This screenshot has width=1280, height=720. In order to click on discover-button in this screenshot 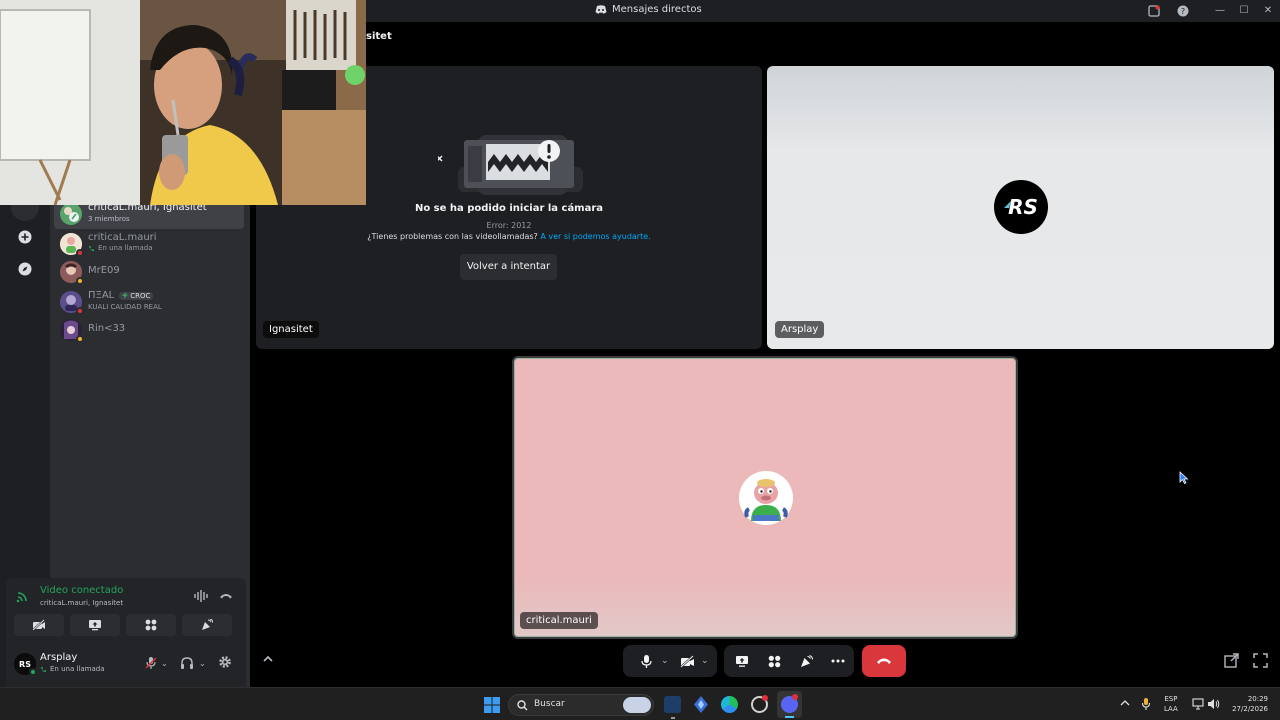, I will do `click(25, 269)`.